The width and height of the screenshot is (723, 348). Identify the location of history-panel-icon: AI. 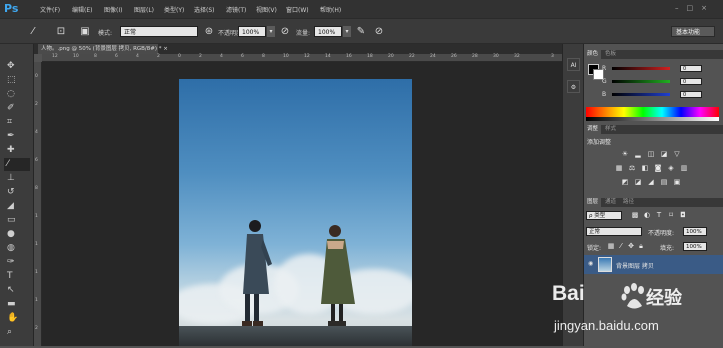
(573, 64).